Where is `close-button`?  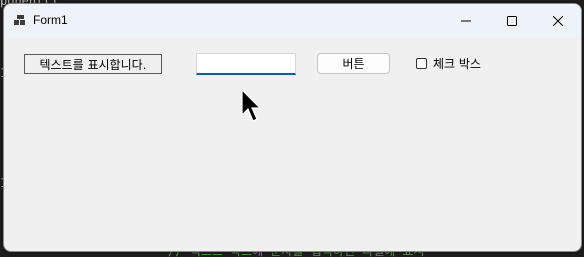
close-button is located at coordinates (558, 21).